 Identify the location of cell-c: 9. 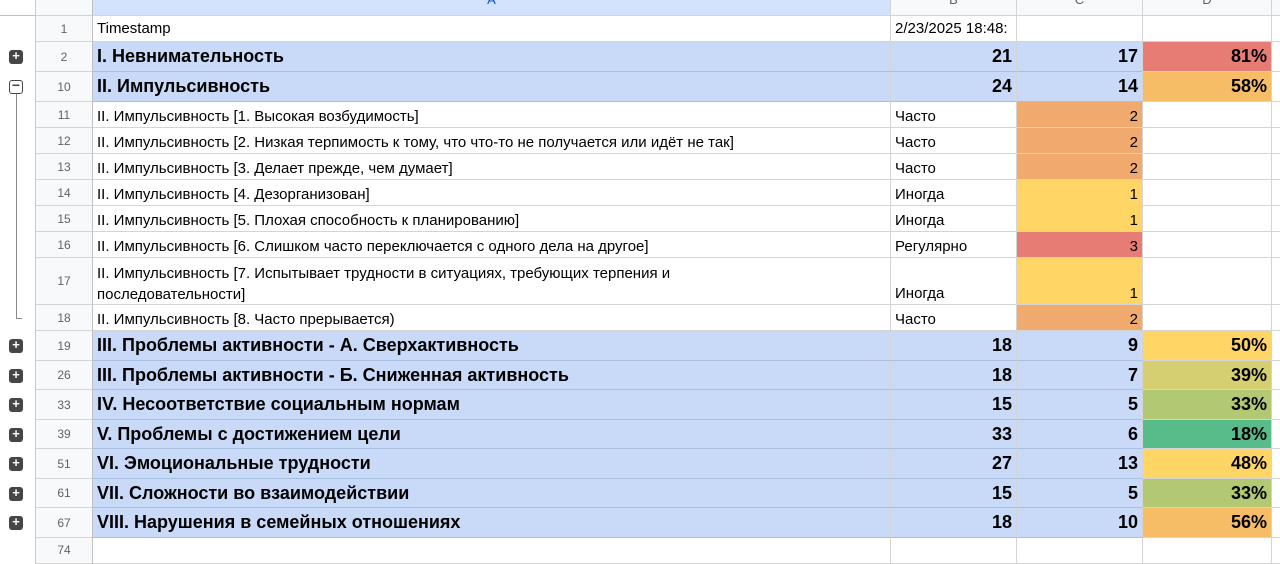
(1080, 346).